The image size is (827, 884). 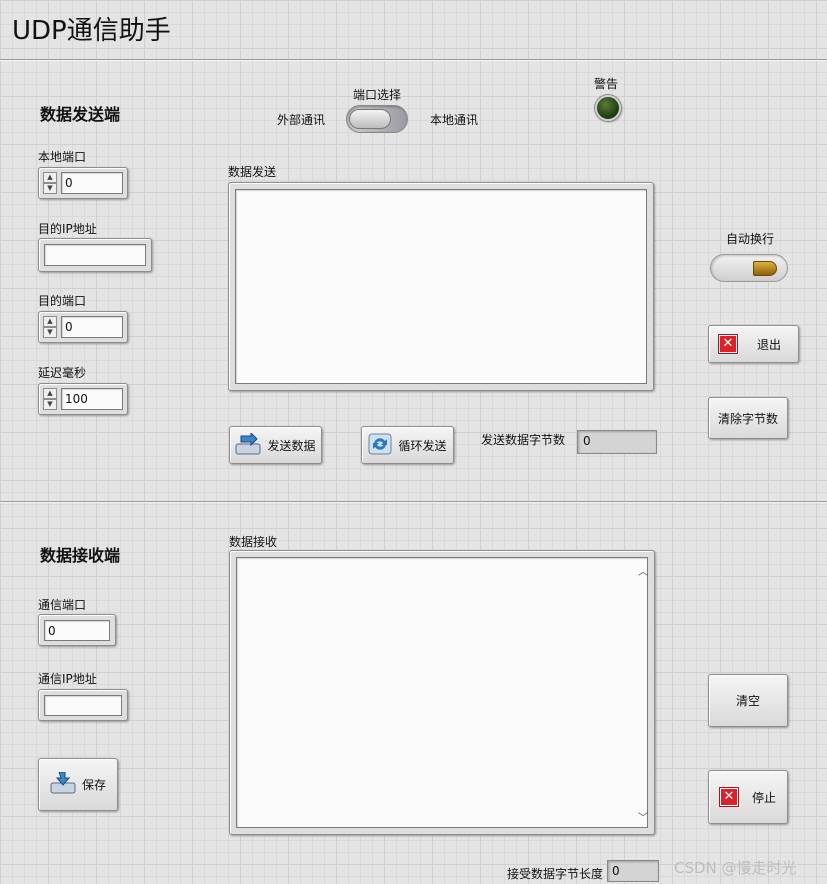 What do you see at coordinates (413, 60) in the screenshot?
I see `top-divider` at bounding box center [413, 60].